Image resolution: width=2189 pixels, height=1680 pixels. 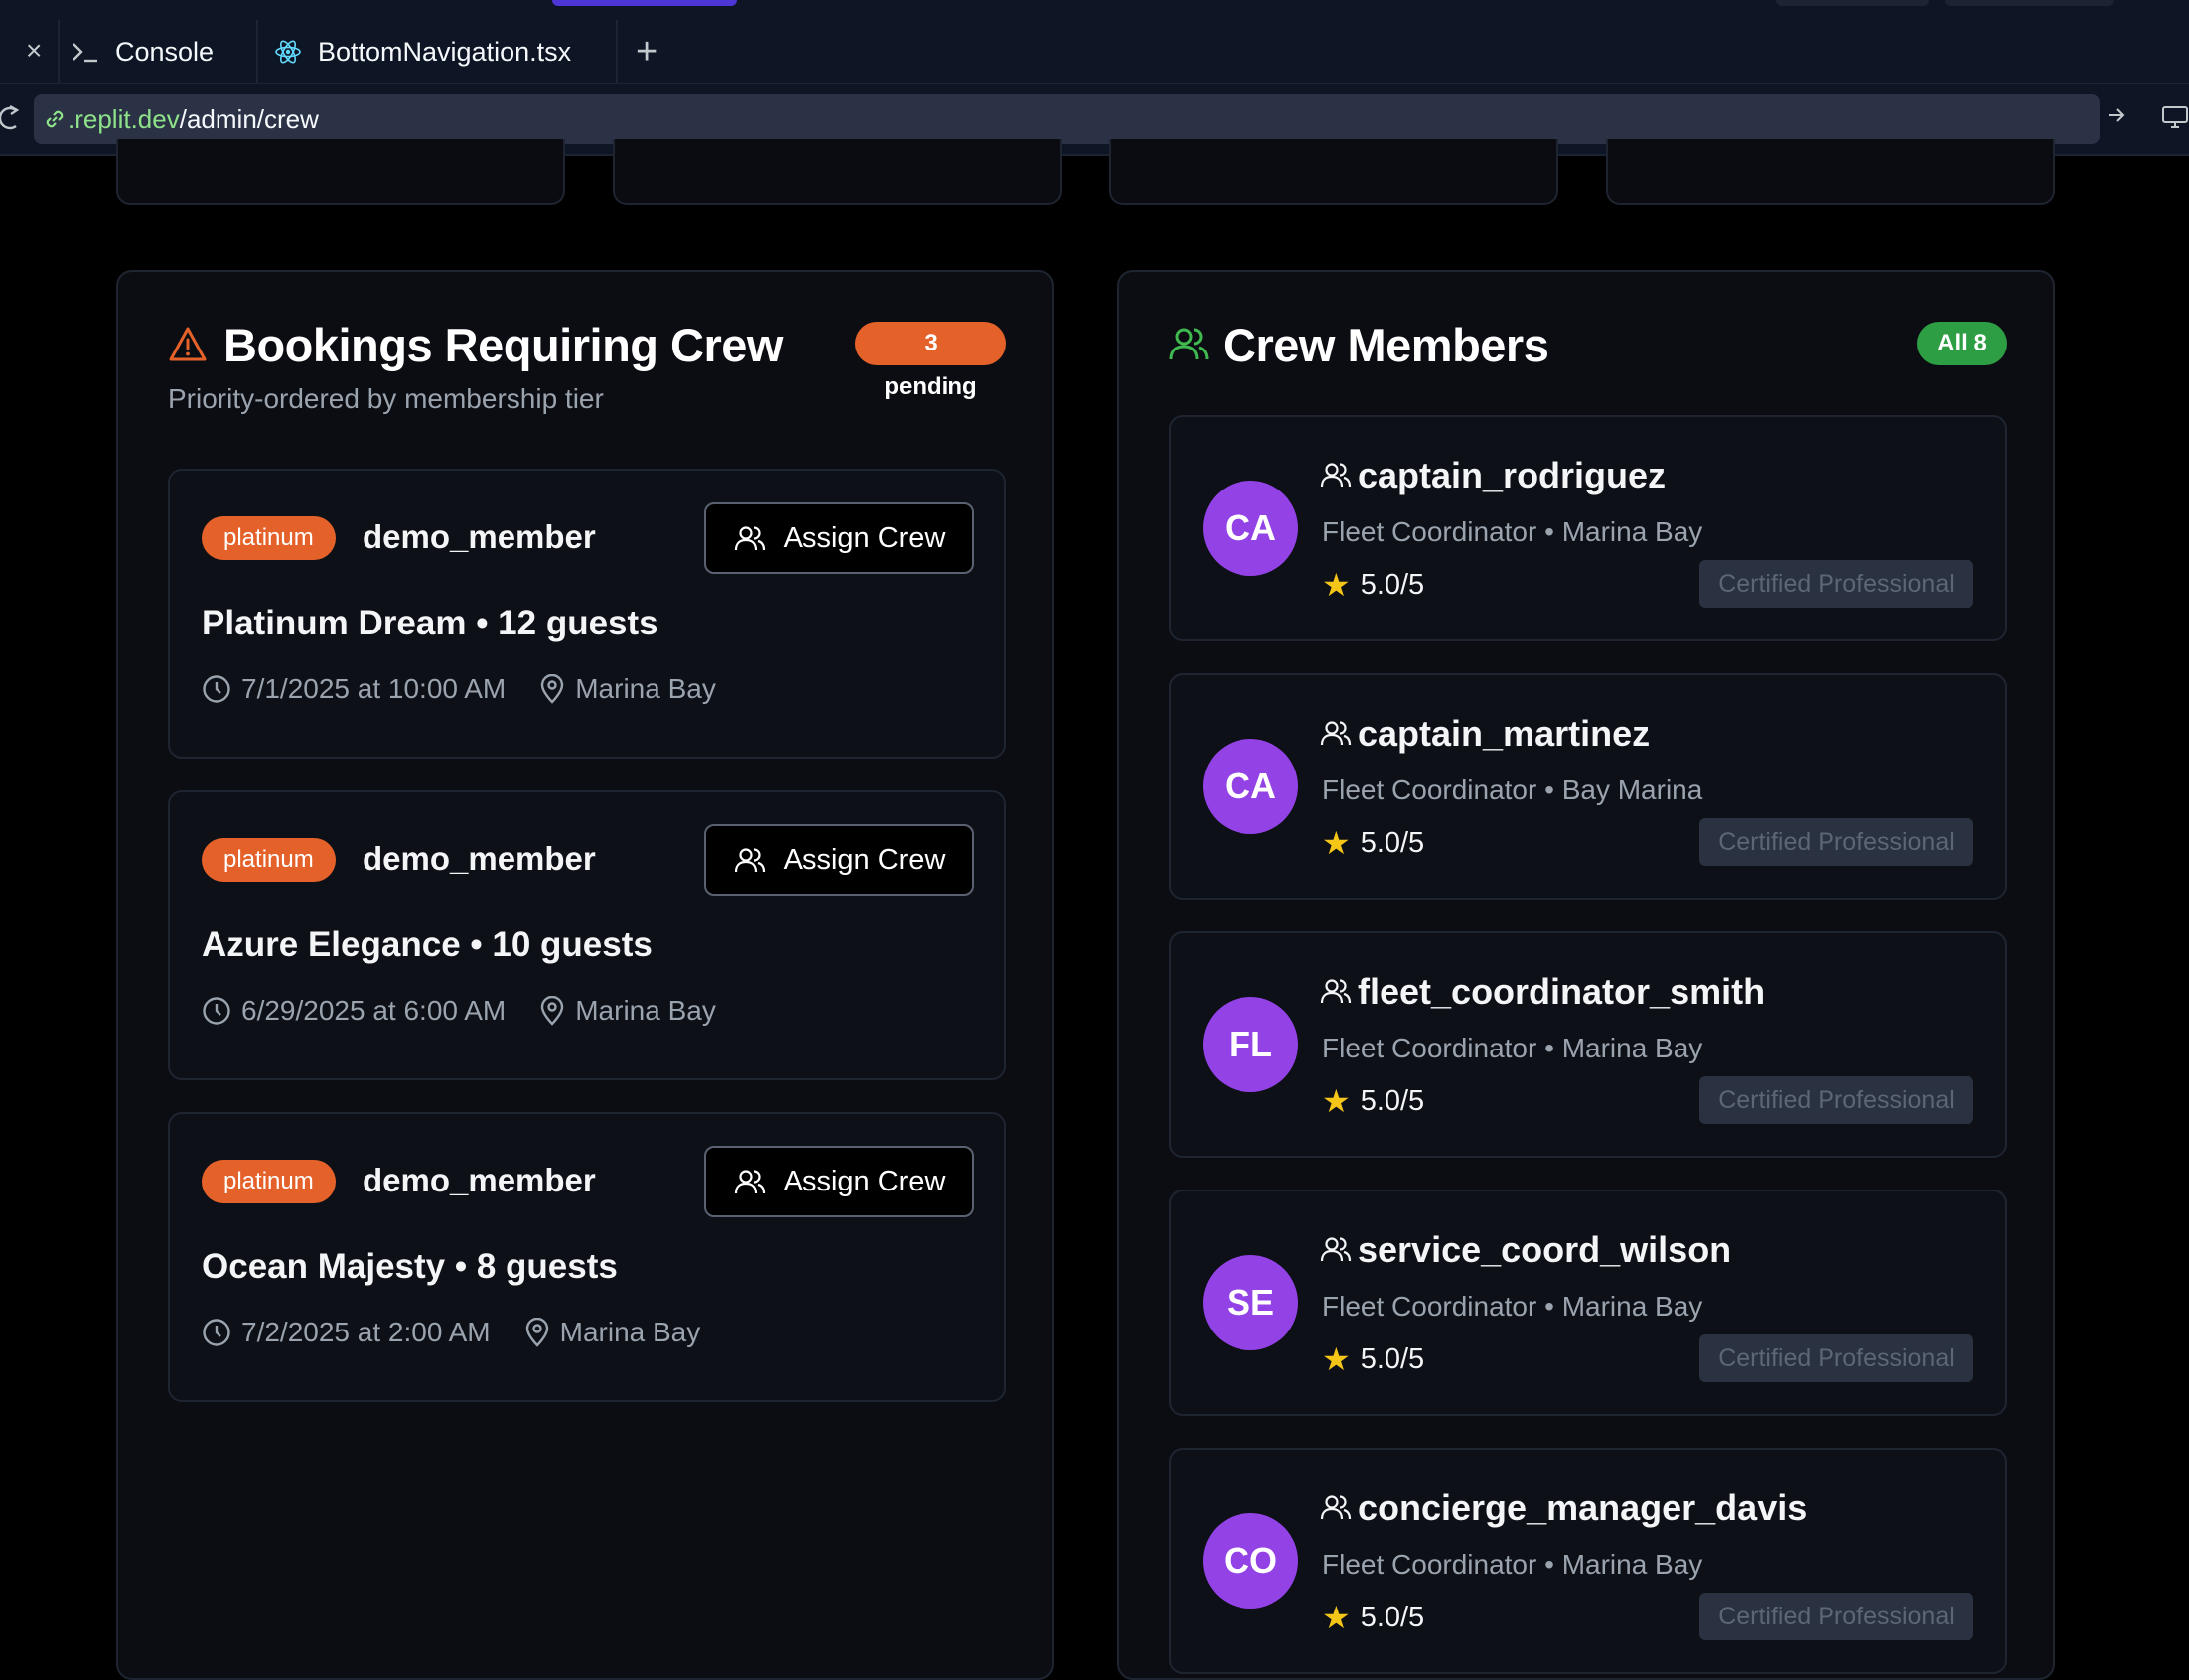 What do you see at coordinates (386, 398) in the screenshot?
I see `bookings-subtitle: Priority-ordered by membership tier` at bounding box center [386, 398].